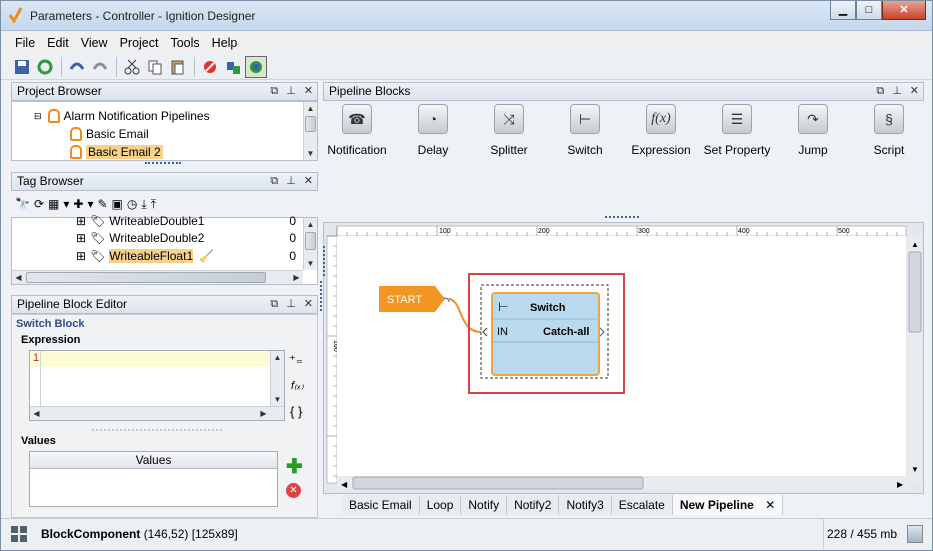  What do you see at coordinates (889, 130) in the screenshot?
I see `block-script: § Script` at bounding box center [889, 130].